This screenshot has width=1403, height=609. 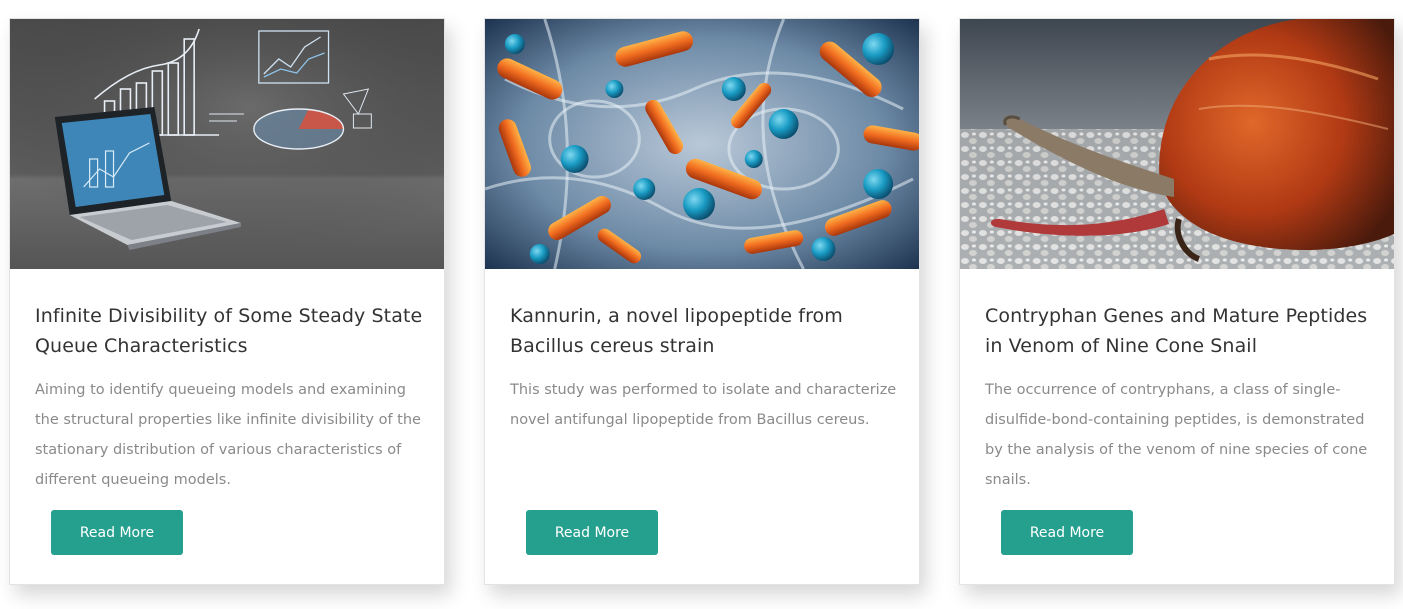 I want to click on card-image-bacteria, so click(x=702, y=144).